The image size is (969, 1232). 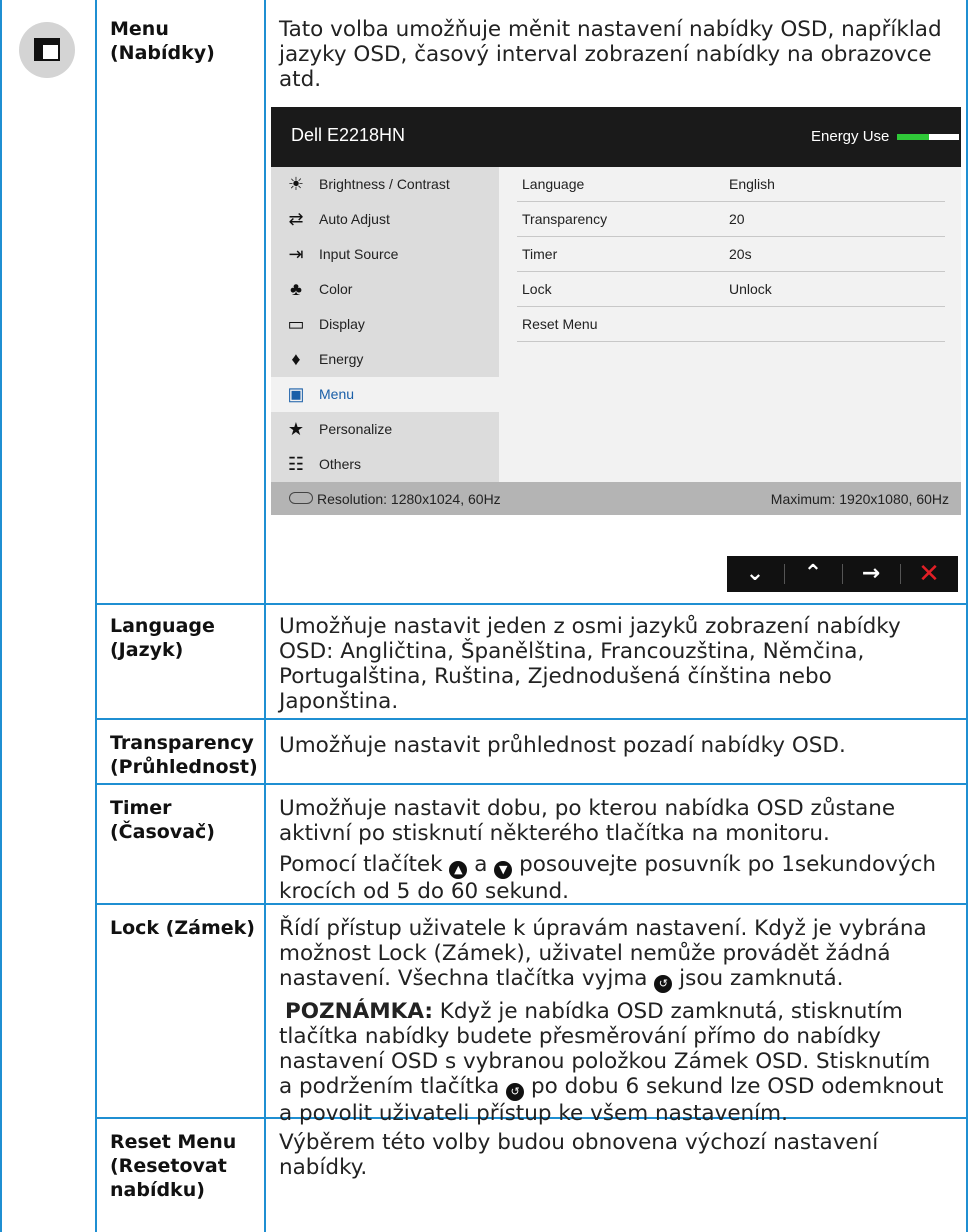 I want to click on osd-setting-timer: Timer 20s, so click(x=731, y=254).